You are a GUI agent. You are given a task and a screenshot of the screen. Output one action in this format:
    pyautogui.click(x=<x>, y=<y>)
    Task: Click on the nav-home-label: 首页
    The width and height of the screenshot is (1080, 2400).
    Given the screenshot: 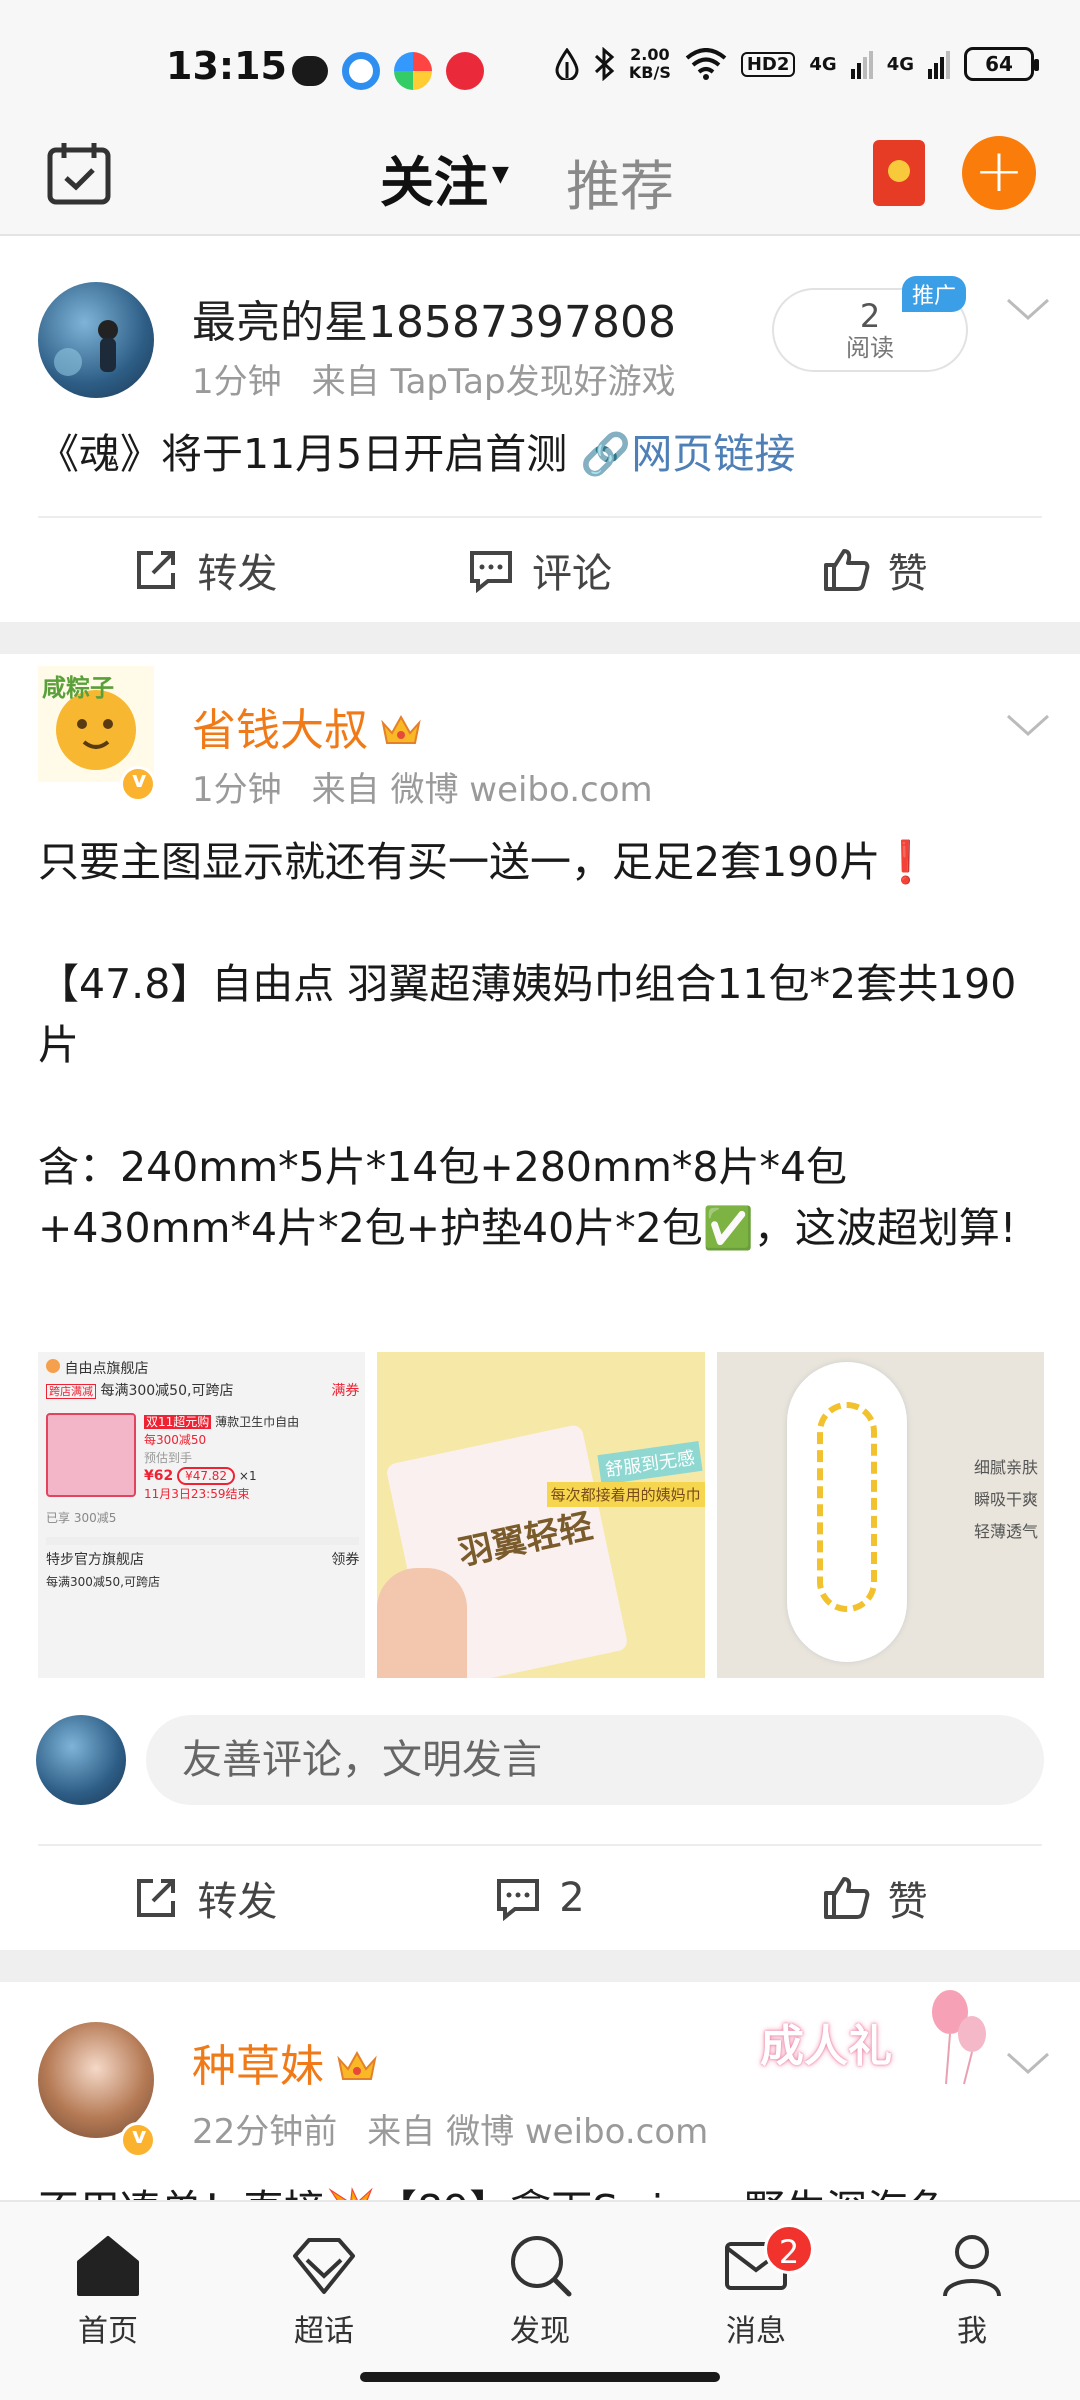 What is the action you would take?
    pyautogui.click(x=108, y=2331)
    